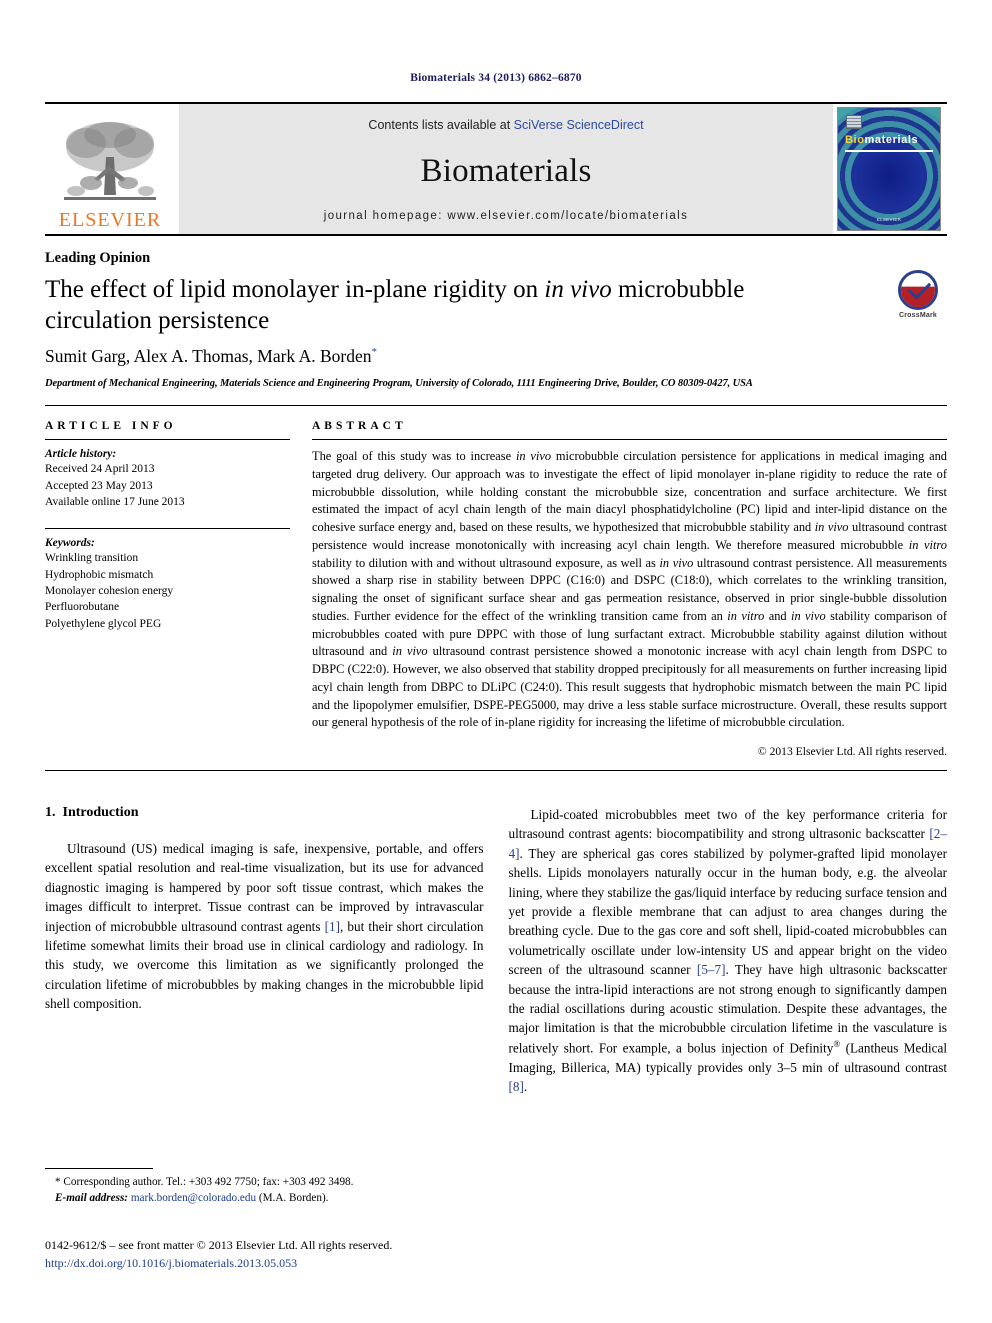 This screenshot has width=992, height=1323. I want to click on section-title-text: Introduction, so click(100, 812).